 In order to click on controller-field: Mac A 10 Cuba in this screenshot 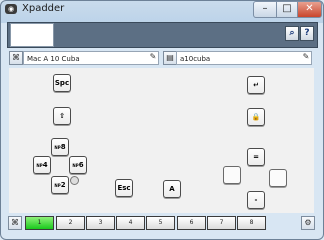, I will do `click(91, 58)`.